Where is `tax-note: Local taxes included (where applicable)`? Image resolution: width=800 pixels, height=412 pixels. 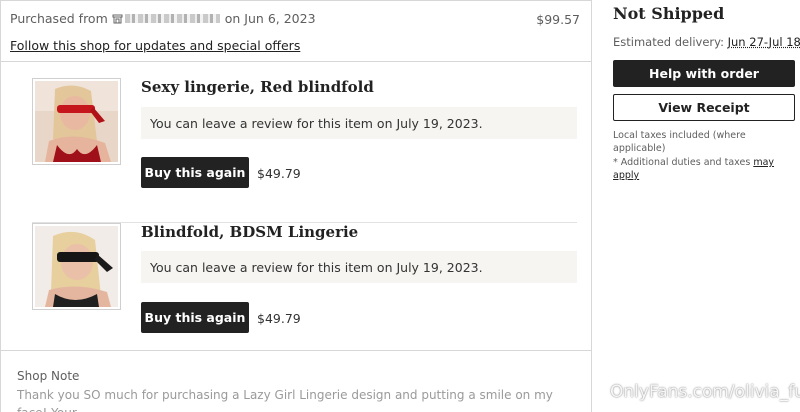 tax-note: Local taxes included (where applicable) is located at coordinates (703, 142).